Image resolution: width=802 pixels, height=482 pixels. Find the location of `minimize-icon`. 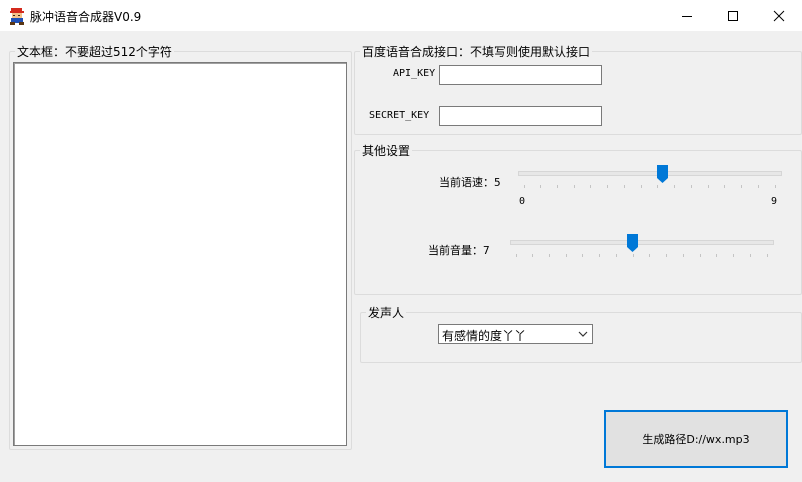

minimize-icon is located at coordinates (687, 16).